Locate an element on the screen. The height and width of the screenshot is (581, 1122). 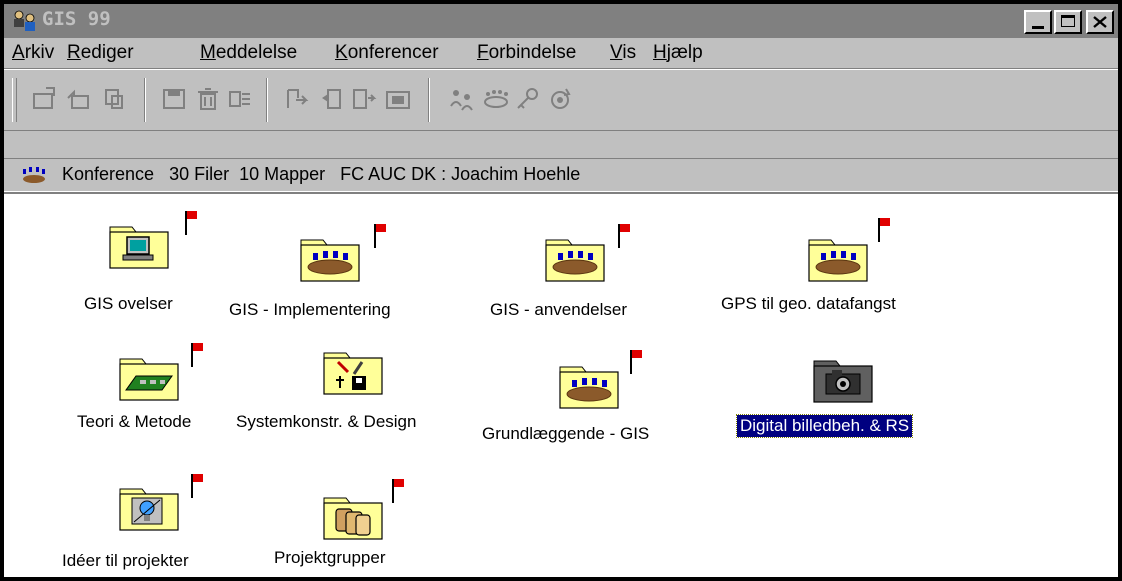
save-icon is located at coordinates (174, 99).